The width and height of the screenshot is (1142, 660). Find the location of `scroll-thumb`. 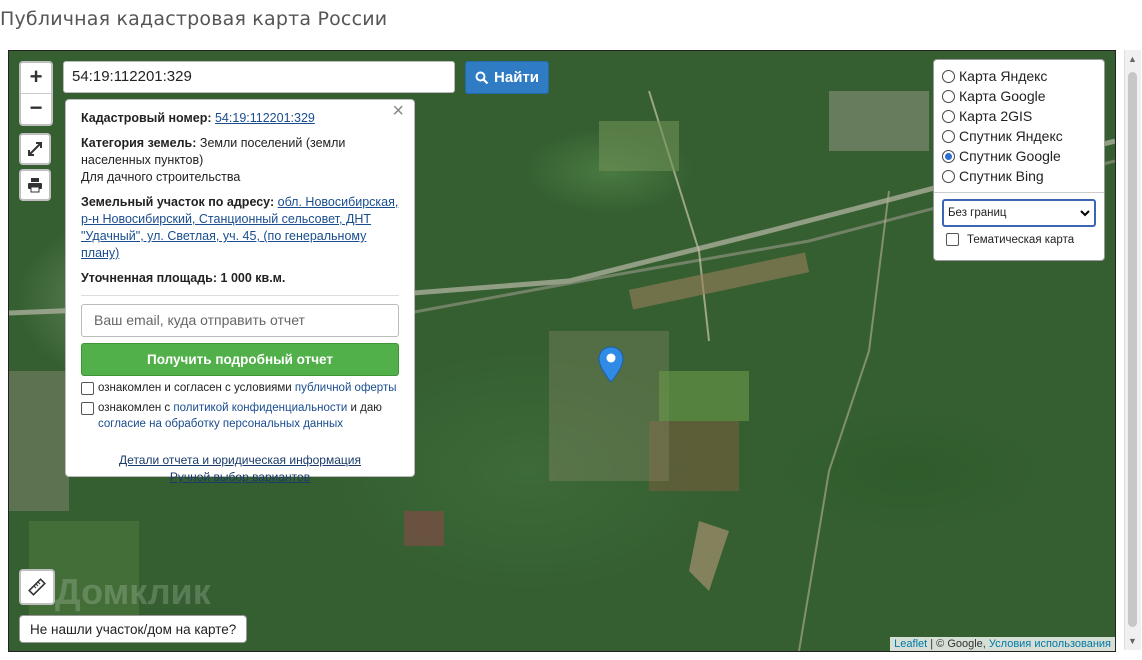

scroll-thumb is located at coordinates (1132, 349).